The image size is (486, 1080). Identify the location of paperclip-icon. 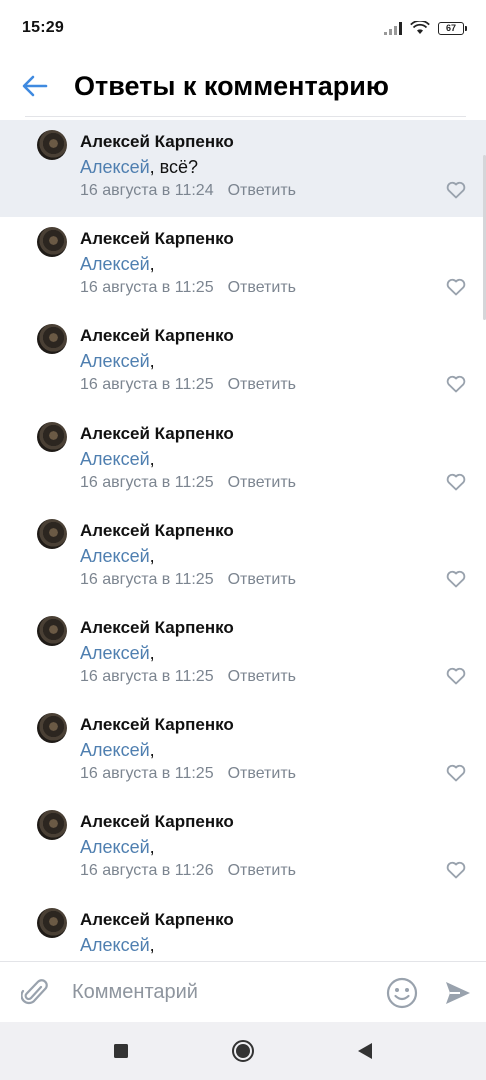
(34, 991).